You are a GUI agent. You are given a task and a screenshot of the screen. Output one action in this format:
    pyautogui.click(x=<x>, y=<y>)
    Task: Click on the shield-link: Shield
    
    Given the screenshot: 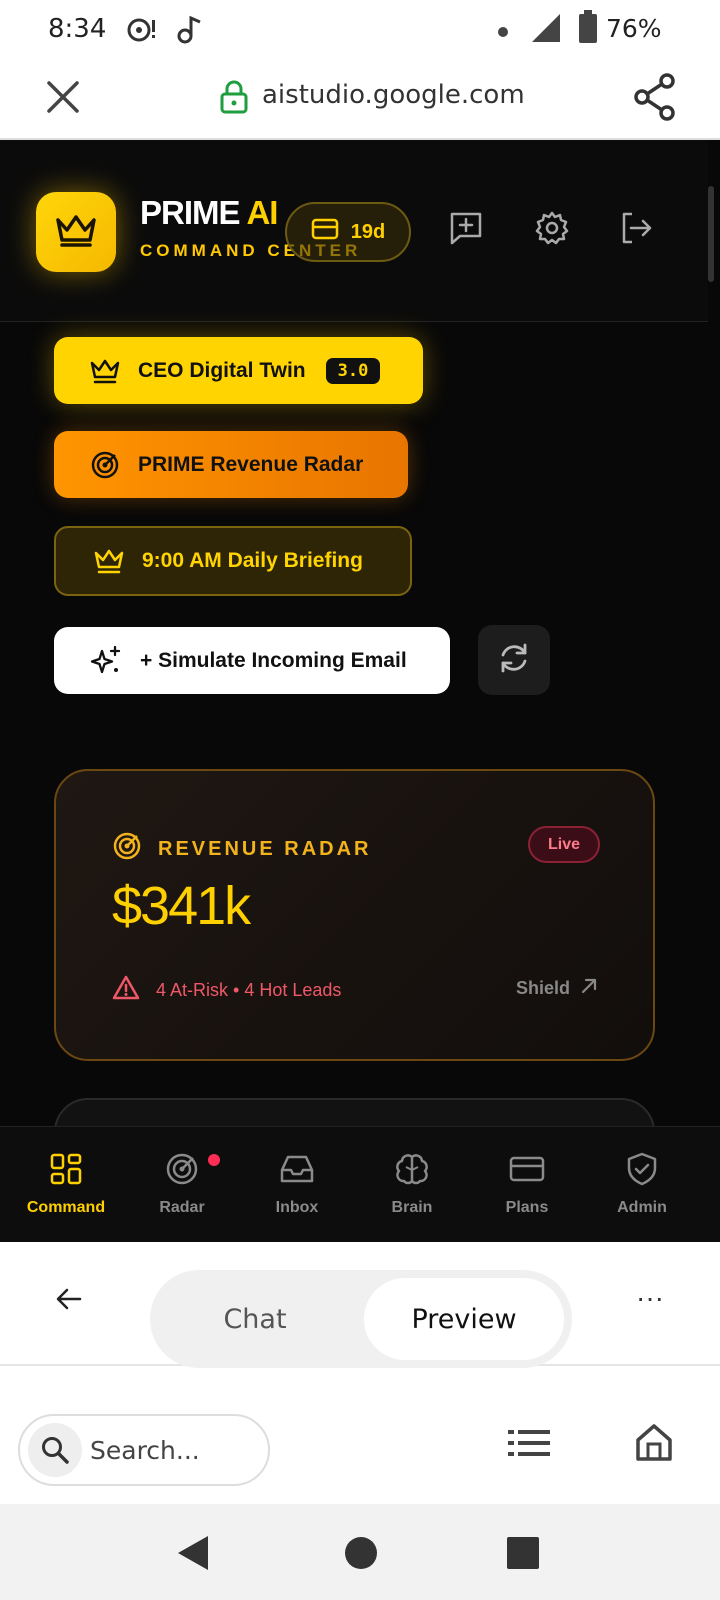 What is the action you would take?
    pyautogui.click(x=557, y=988)
    